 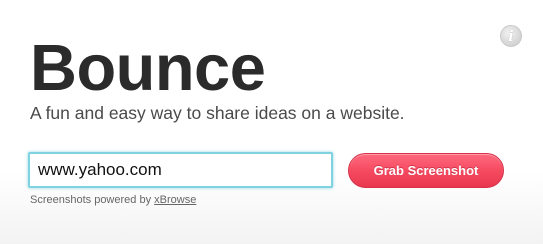 I want to click on powered-by-note: Screenshots powered by xBrowse, so click(x=113, y=200).